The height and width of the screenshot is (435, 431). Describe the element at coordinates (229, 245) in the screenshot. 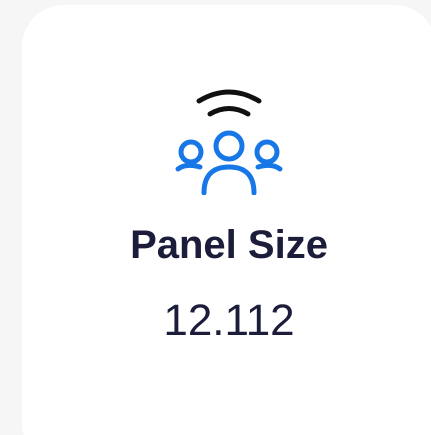

I see `card-title: Panel Size` at that location.